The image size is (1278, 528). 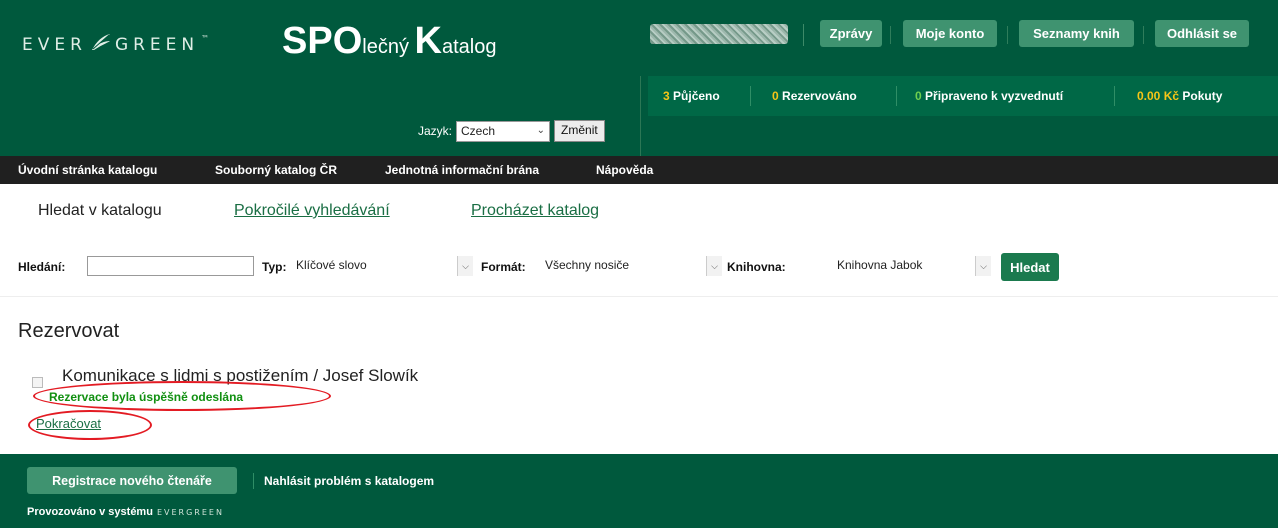 I want to click on format-select: Všechny nosiče ⌵, so click(x=631, y=266).